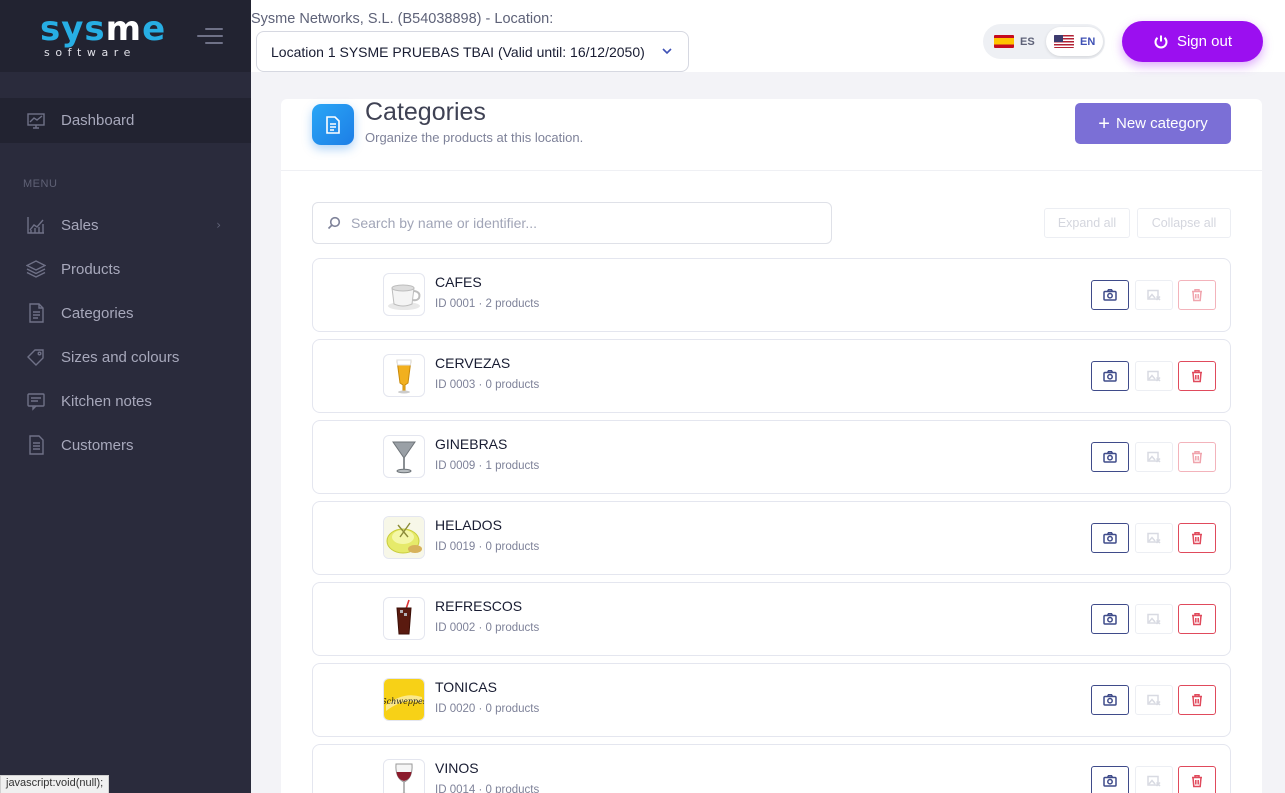  What do you see at coordinates (771, 700) in the screenshot?
I see `list-item: Schweppes TONICAS ID 0020 · 0 products` at bounding box center [771, 700].